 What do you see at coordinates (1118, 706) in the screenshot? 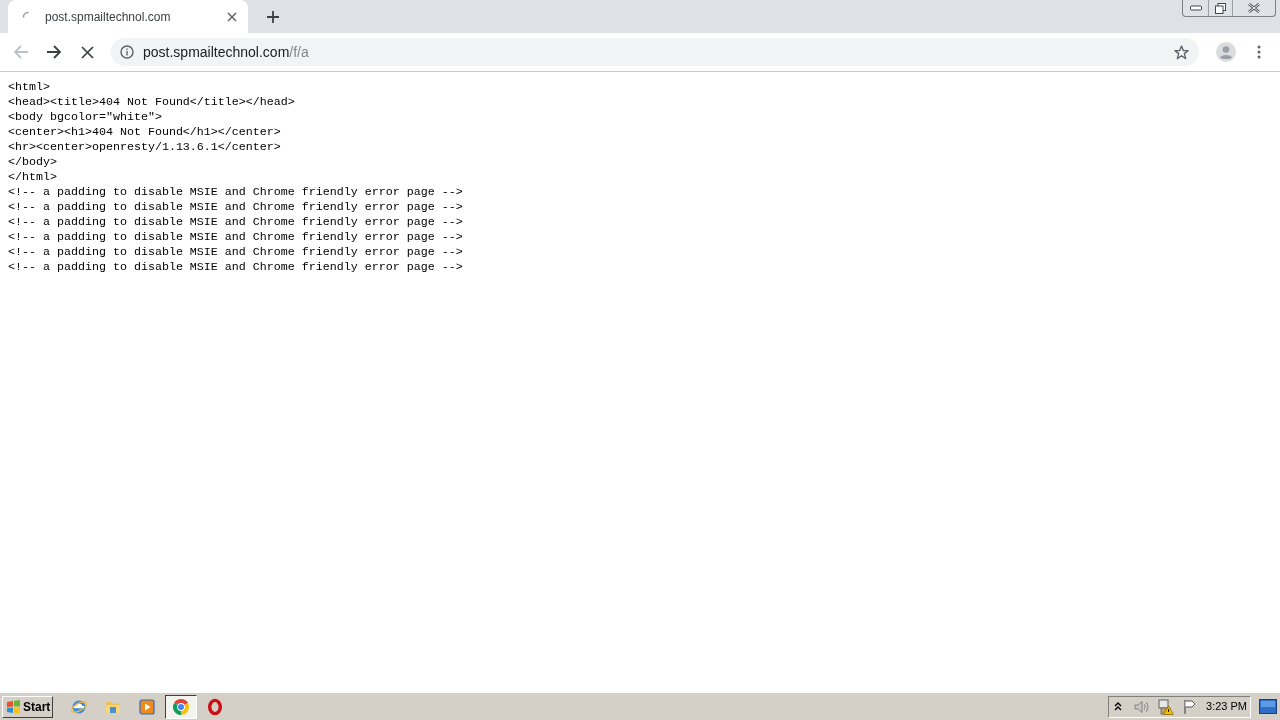
I see `chevron-up-icon` at bounding box center [1118, 706].